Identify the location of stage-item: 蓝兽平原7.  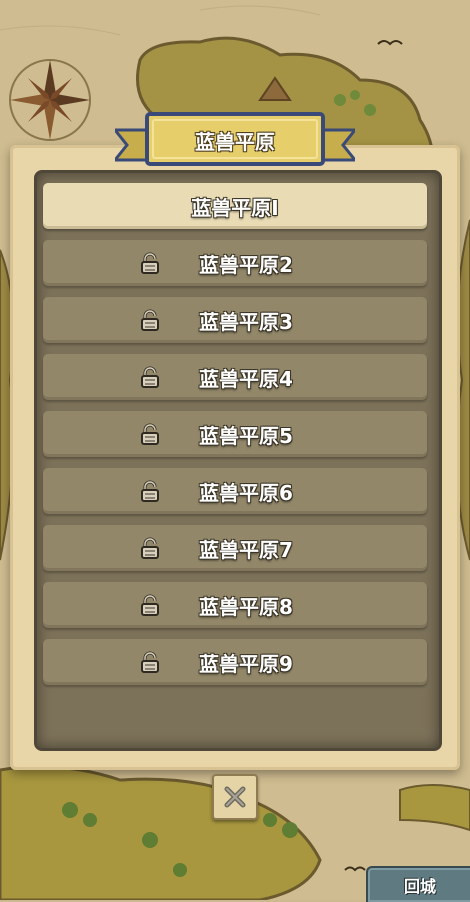
(235, 548).